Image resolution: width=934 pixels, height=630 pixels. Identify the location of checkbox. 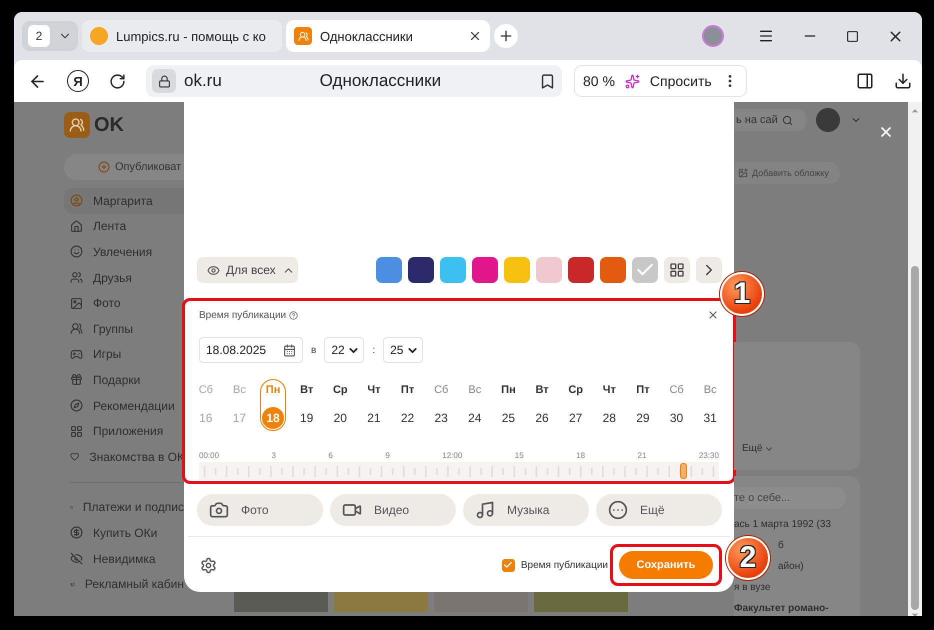
(508, 565).